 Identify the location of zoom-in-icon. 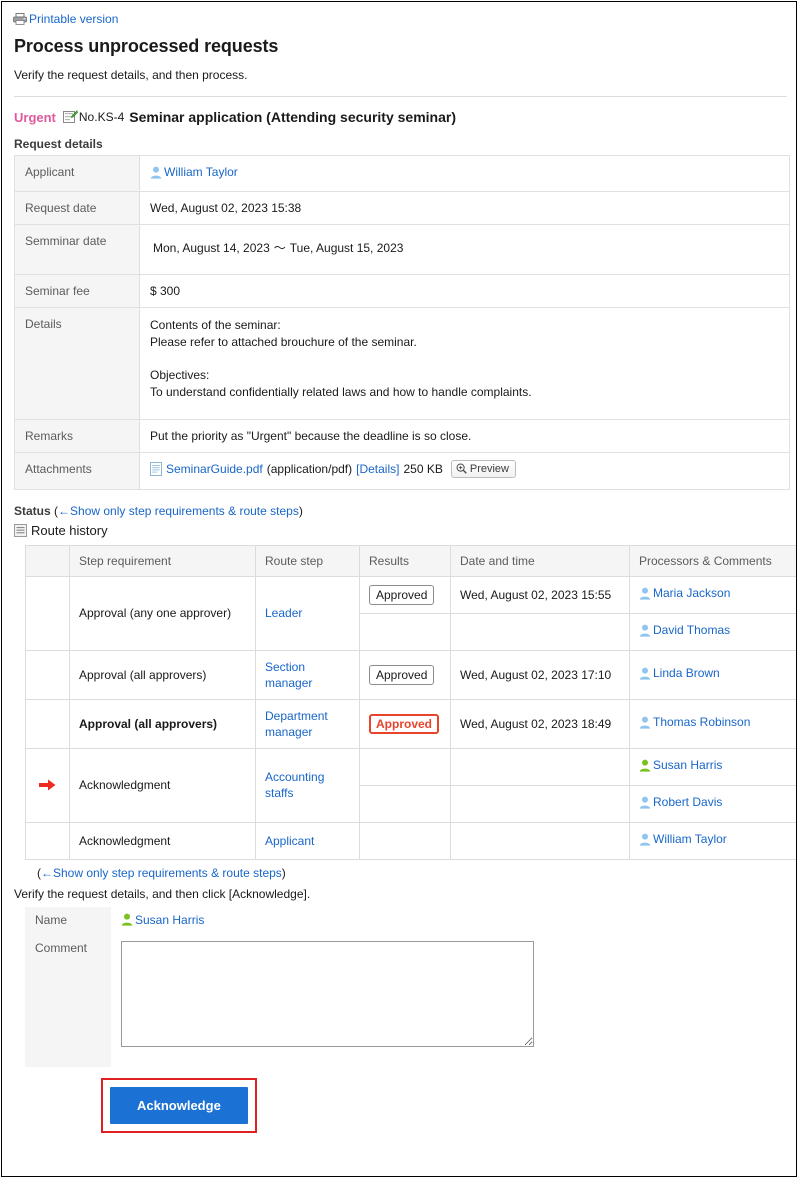
(461, 468).